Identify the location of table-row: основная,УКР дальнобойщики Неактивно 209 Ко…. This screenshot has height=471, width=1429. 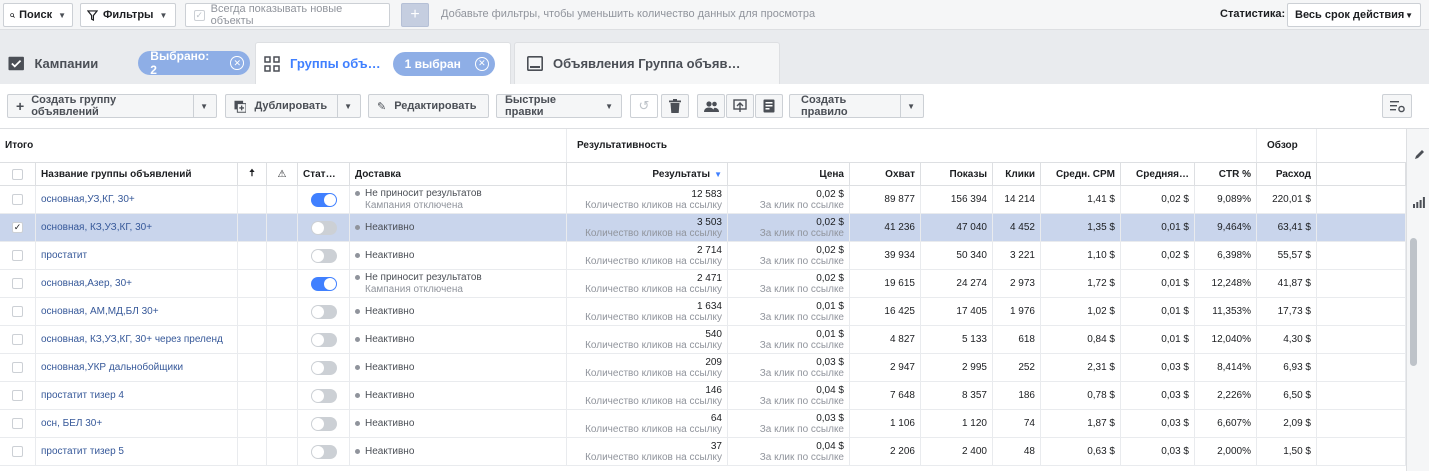
(703, 368).